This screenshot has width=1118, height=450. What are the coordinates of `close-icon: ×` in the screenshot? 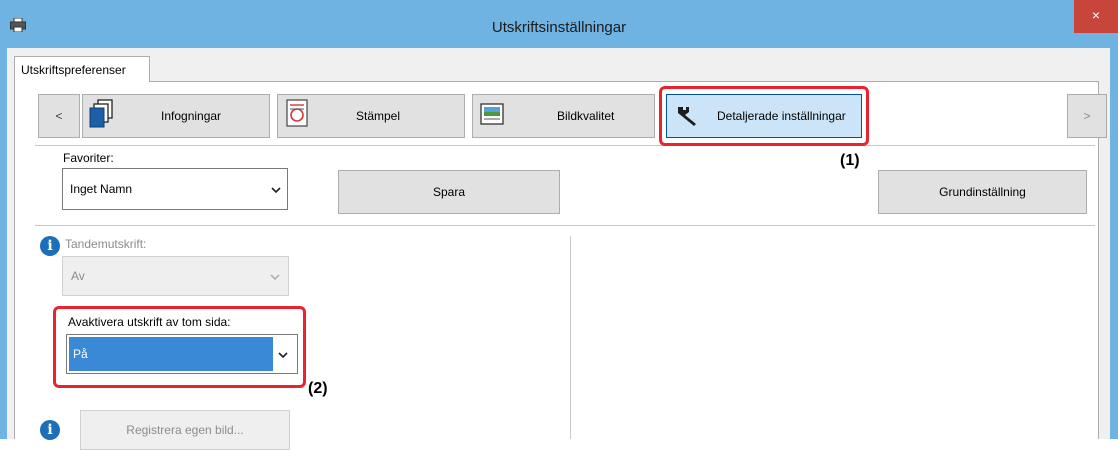 It's located at (1096, 15).